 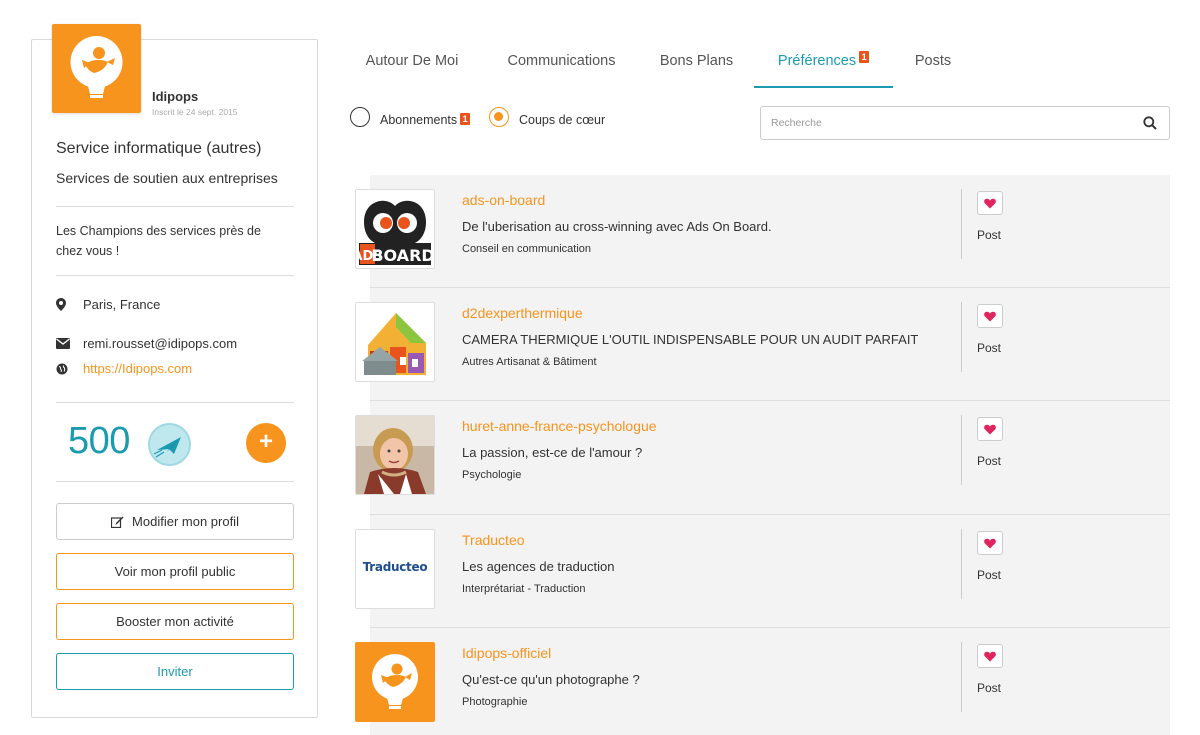 What do you see at coordinates (65, 343) in the screenshot?
I see `envelope-icon` at bounding box center [65, 343].